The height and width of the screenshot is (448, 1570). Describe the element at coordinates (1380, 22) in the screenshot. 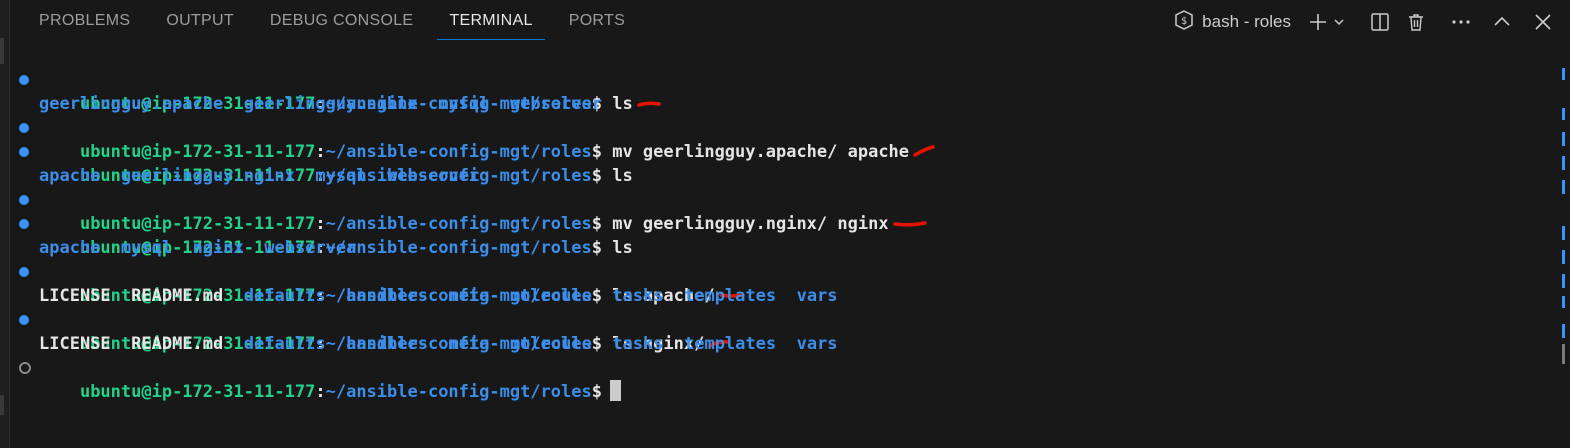

I see `split-terminal-icon` at that location.